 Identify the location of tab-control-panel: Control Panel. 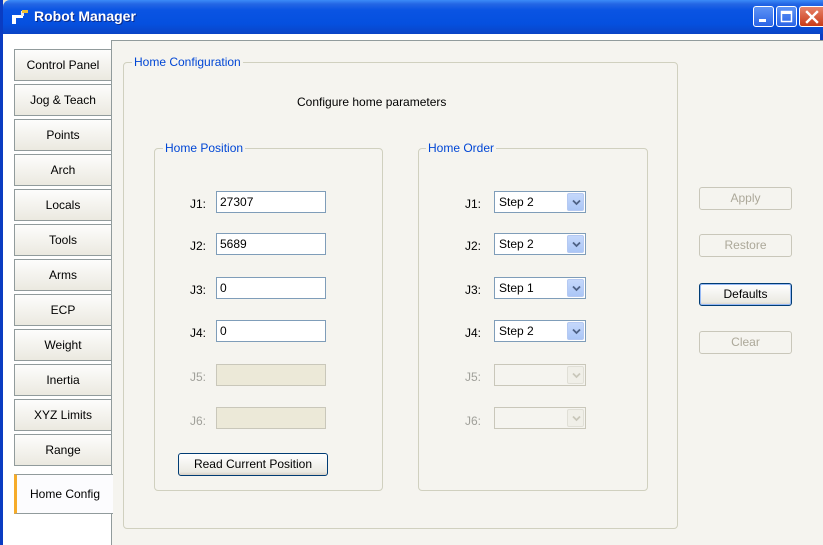
(62, 65).